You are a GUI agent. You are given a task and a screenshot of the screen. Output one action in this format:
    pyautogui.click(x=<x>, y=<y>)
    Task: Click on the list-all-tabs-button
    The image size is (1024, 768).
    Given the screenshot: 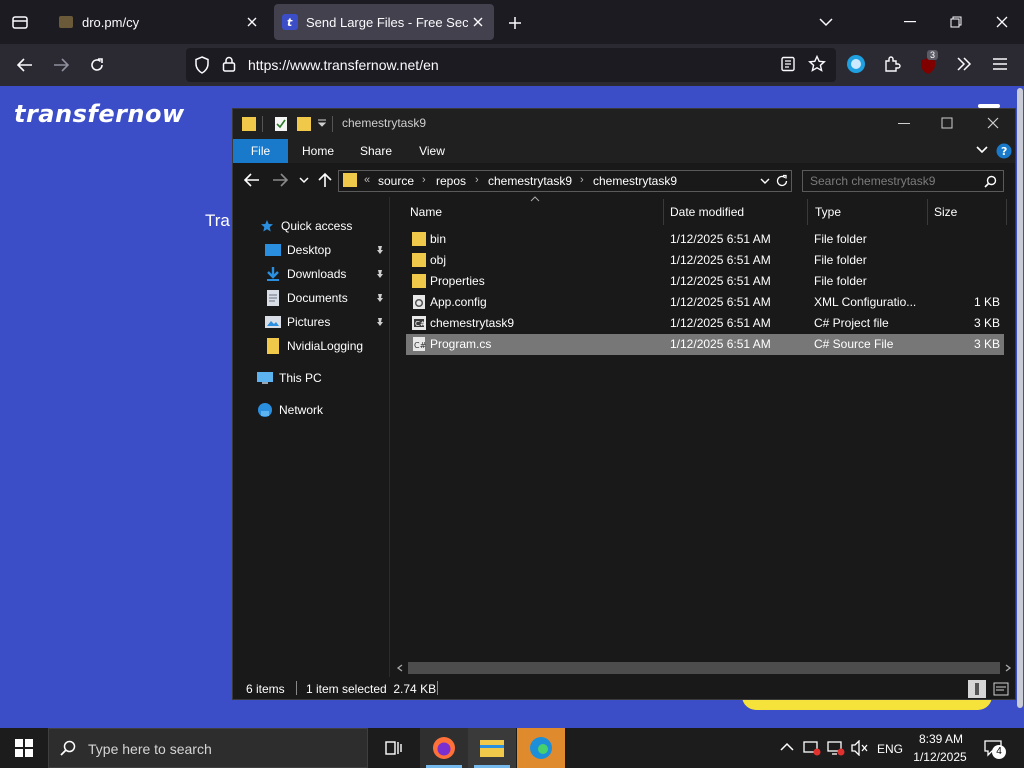 What is the action you would take?
    pyautogui.click(x=826, y=22)
    